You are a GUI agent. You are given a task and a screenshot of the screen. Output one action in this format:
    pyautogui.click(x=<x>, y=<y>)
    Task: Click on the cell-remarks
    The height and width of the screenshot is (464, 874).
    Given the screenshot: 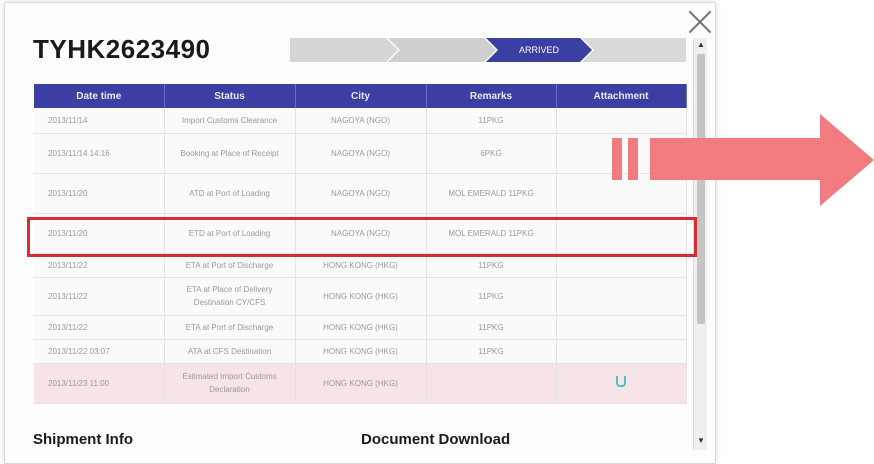 What is the action you would take?
    pyautogui.click(x=491, y=383)
    